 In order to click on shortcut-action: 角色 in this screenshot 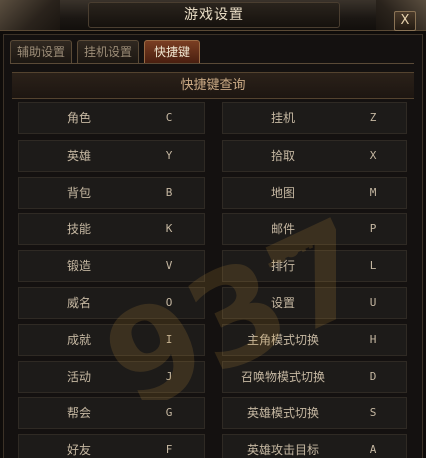, I will do `click(78, 118)`.